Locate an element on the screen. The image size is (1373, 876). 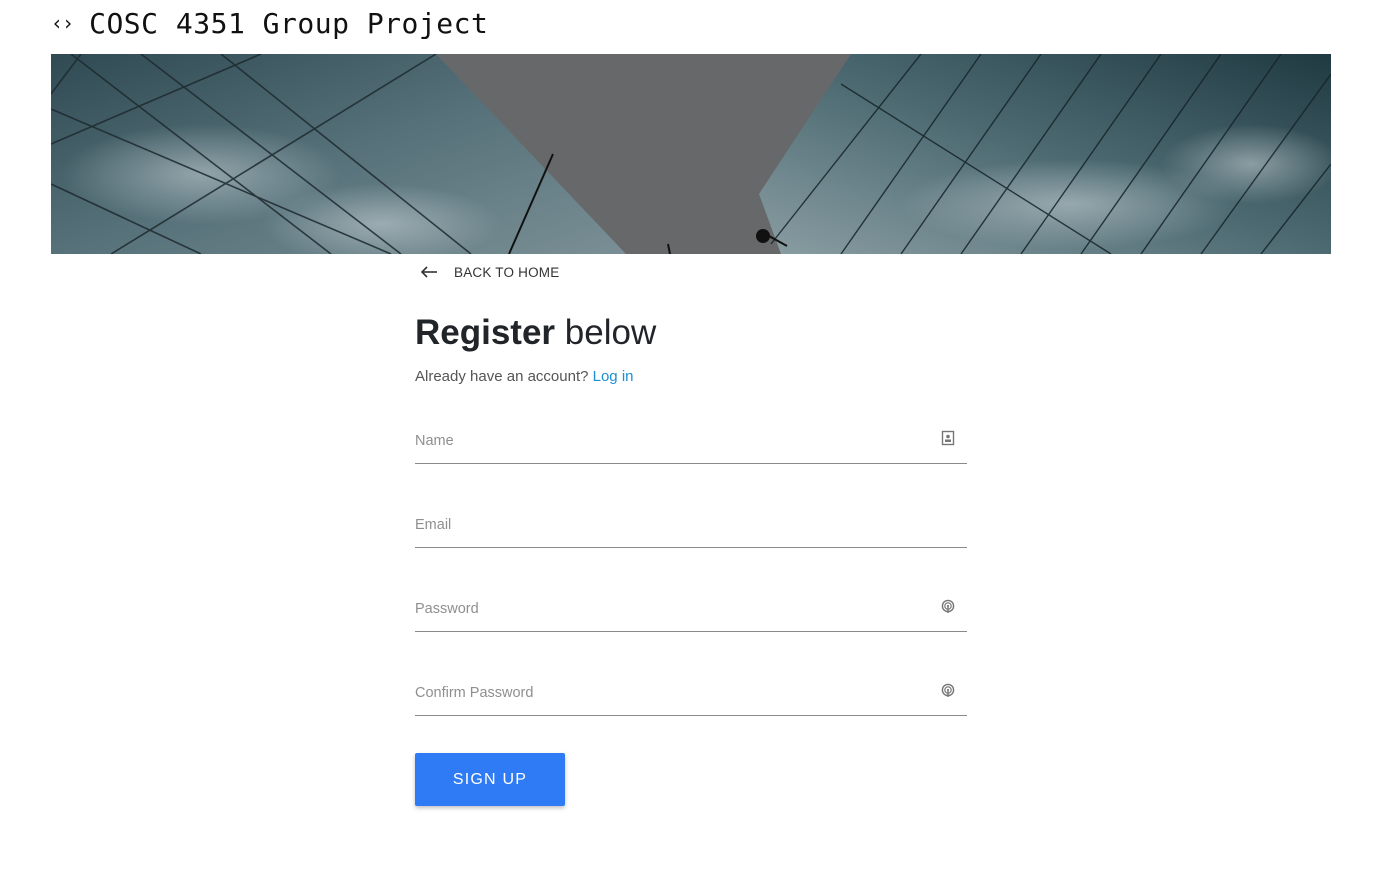
code-brackets-icon: ‹› is located at coordinates (62, 23).